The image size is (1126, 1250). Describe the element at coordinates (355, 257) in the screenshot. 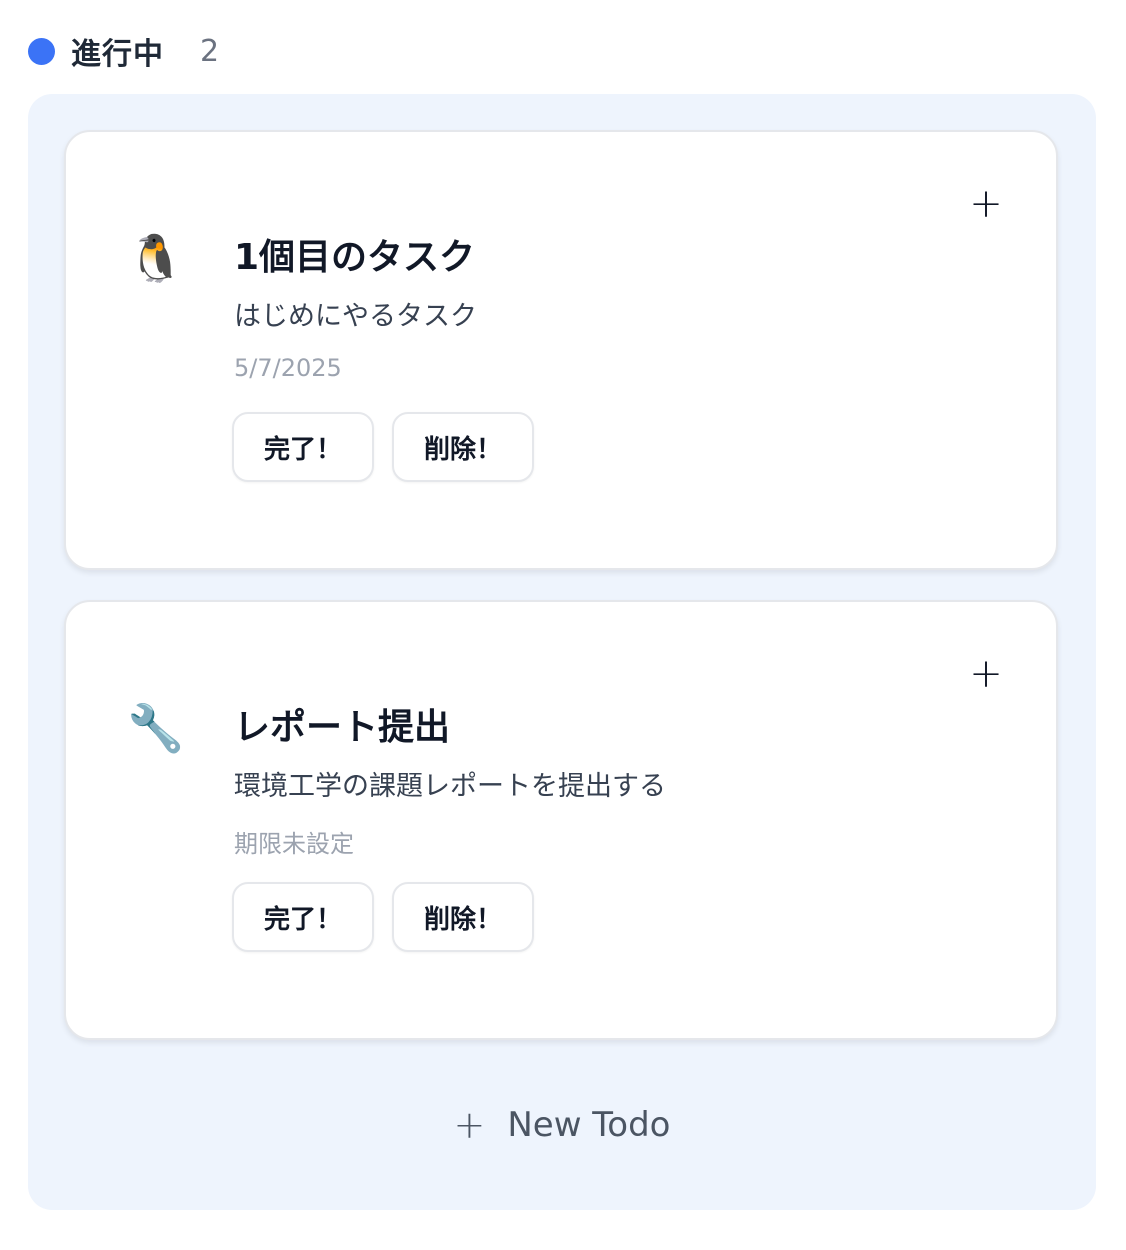

I see `card-title: 1個目のタスク` at that location.